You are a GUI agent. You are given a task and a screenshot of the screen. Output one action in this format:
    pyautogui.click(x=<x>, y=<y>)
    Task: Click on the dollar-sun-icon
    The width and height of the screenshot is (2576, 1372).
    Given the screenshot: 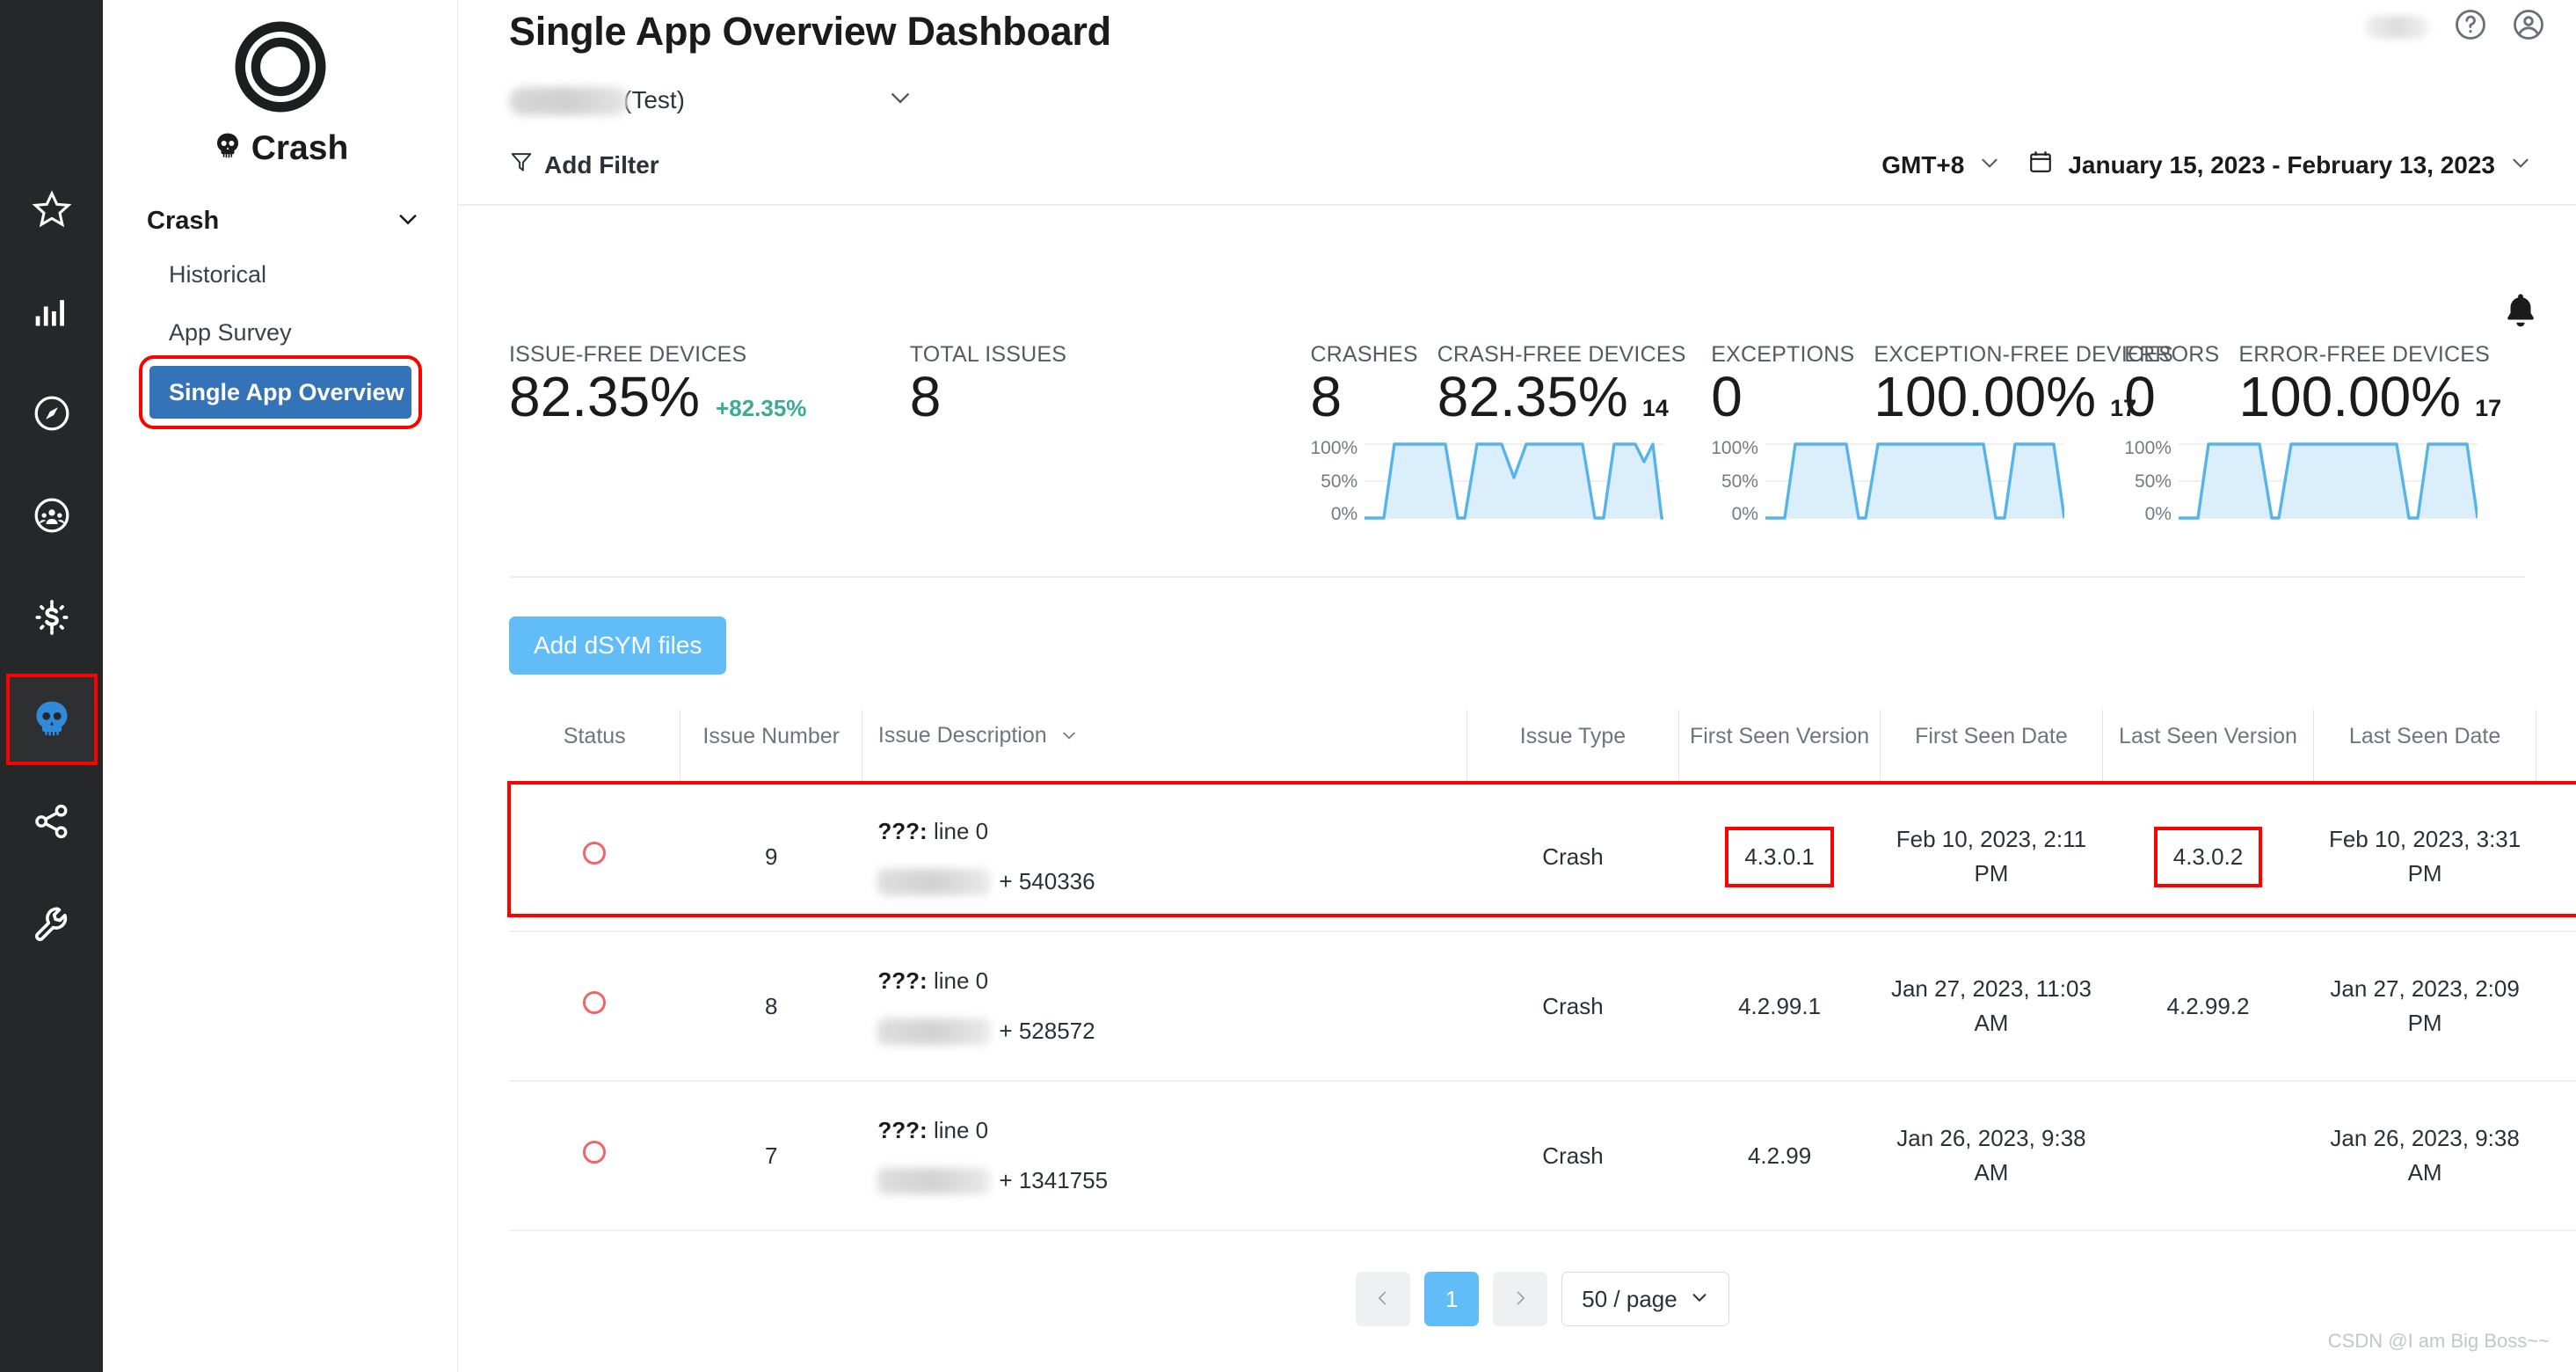 What is the action you would take?
    pyautogui.click(x=52, y=617)
    